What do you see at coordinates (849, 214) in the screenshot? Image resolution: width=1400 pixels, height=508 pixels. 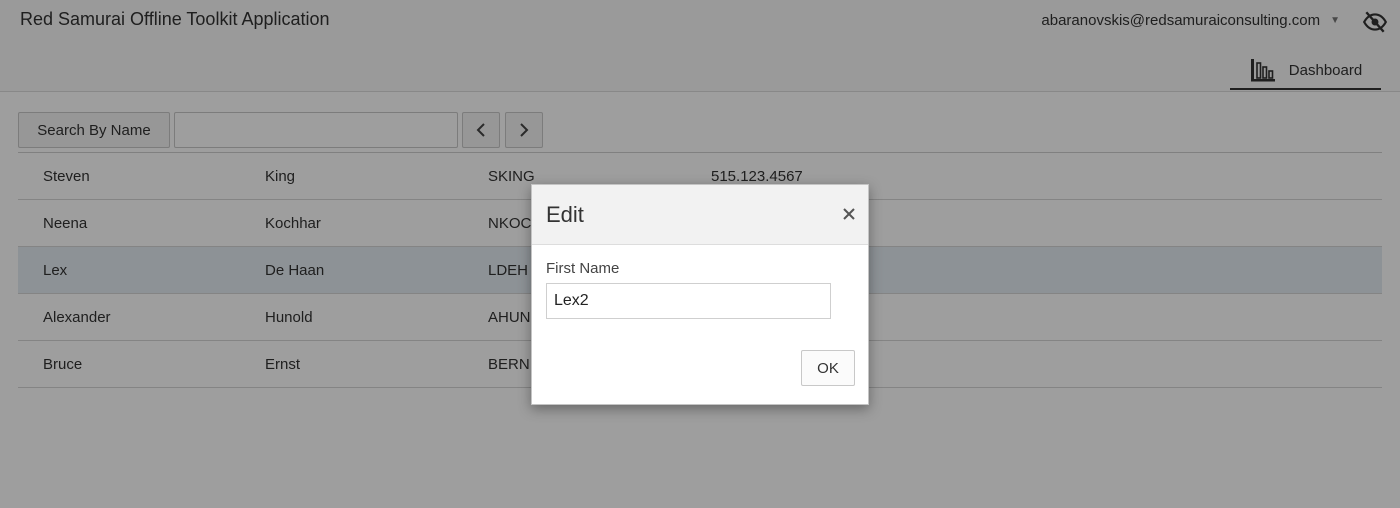 I see `close-icon` at bounding box center [849, 214].